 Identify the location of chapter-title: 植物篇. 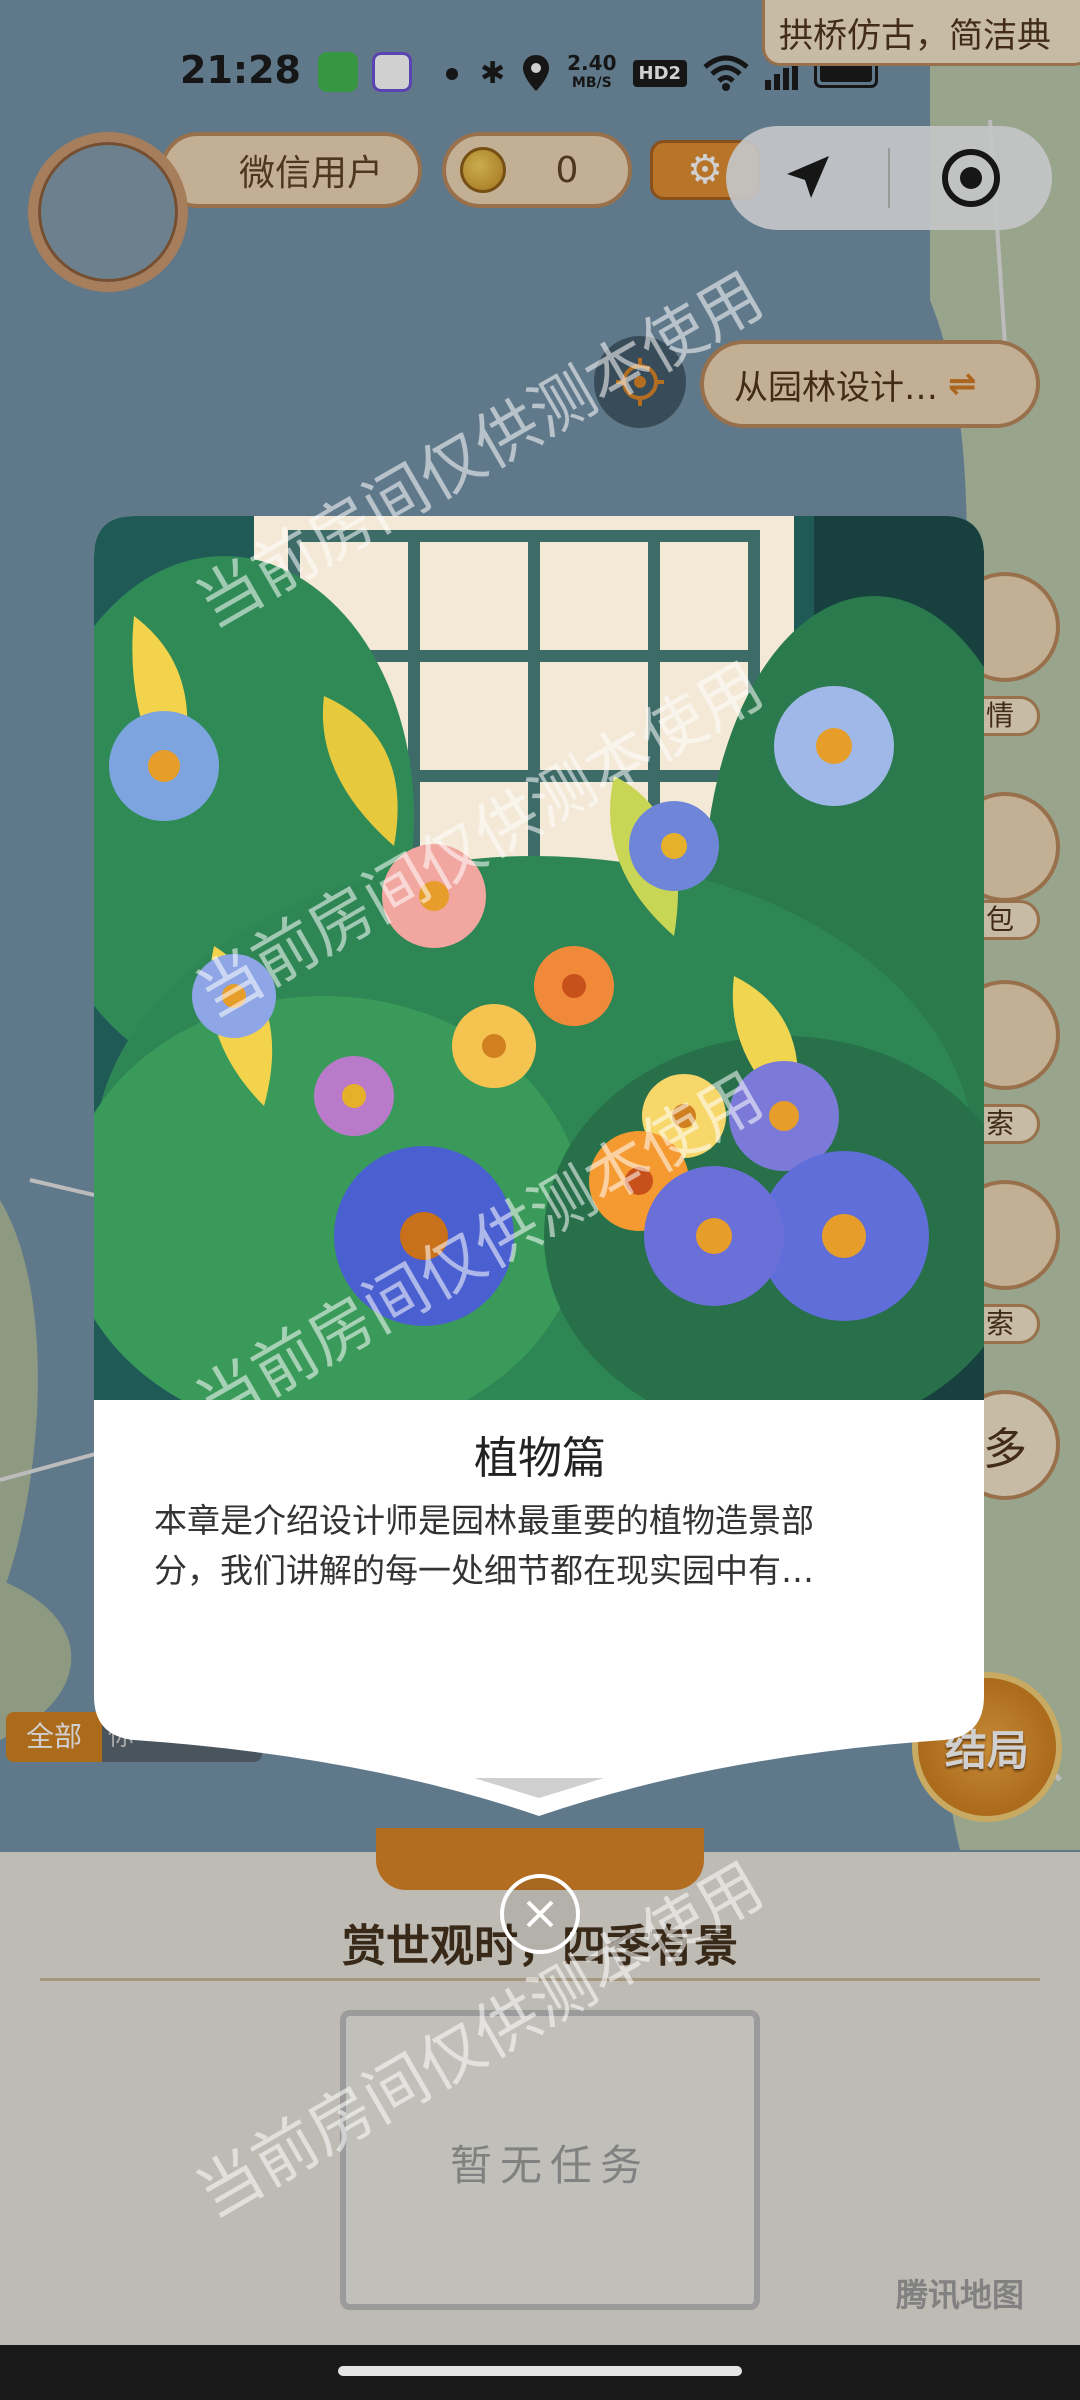
(540, 1458).